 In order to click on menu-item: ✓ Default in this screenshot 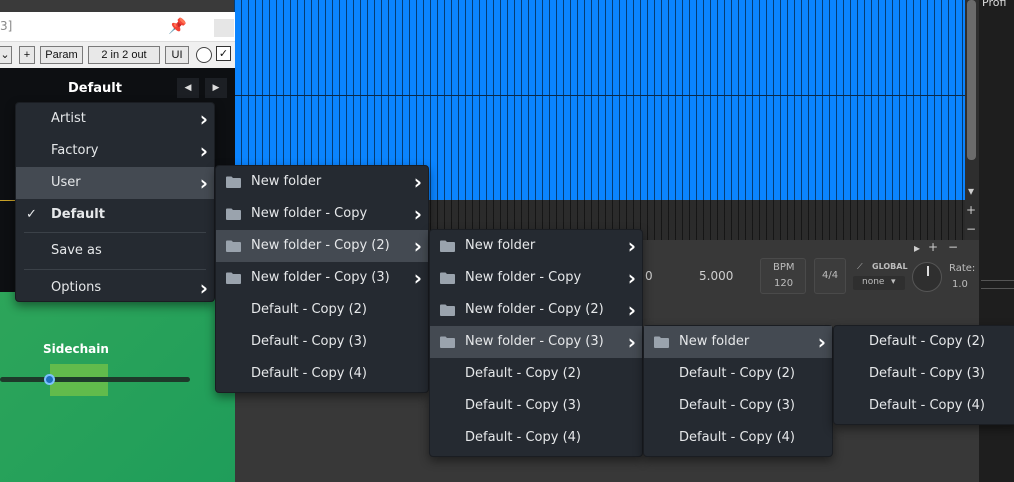, I will do `click(115, 215)`.